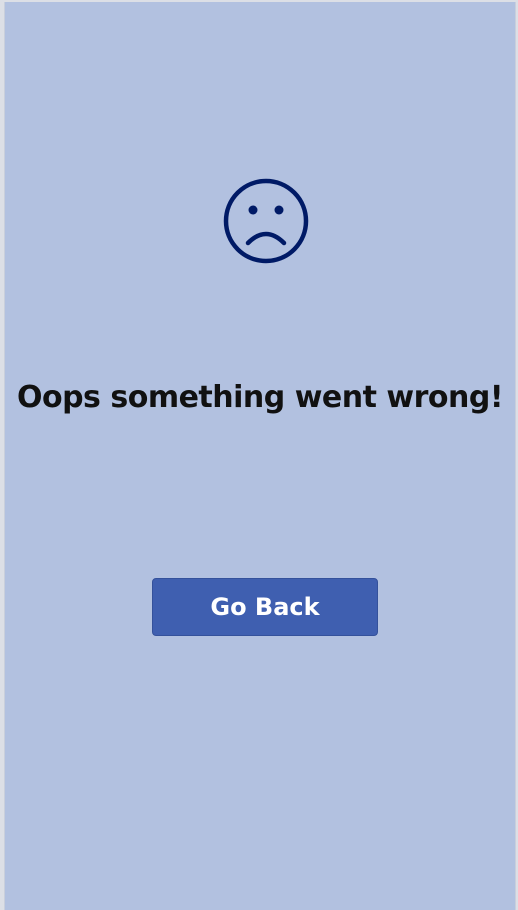 This screenshot has width=518, height=910. What do you see at coordinates (260, 397) in the screenshot?
I see `error-message: Oops something went wrong!` at bounding box center [260, 397].